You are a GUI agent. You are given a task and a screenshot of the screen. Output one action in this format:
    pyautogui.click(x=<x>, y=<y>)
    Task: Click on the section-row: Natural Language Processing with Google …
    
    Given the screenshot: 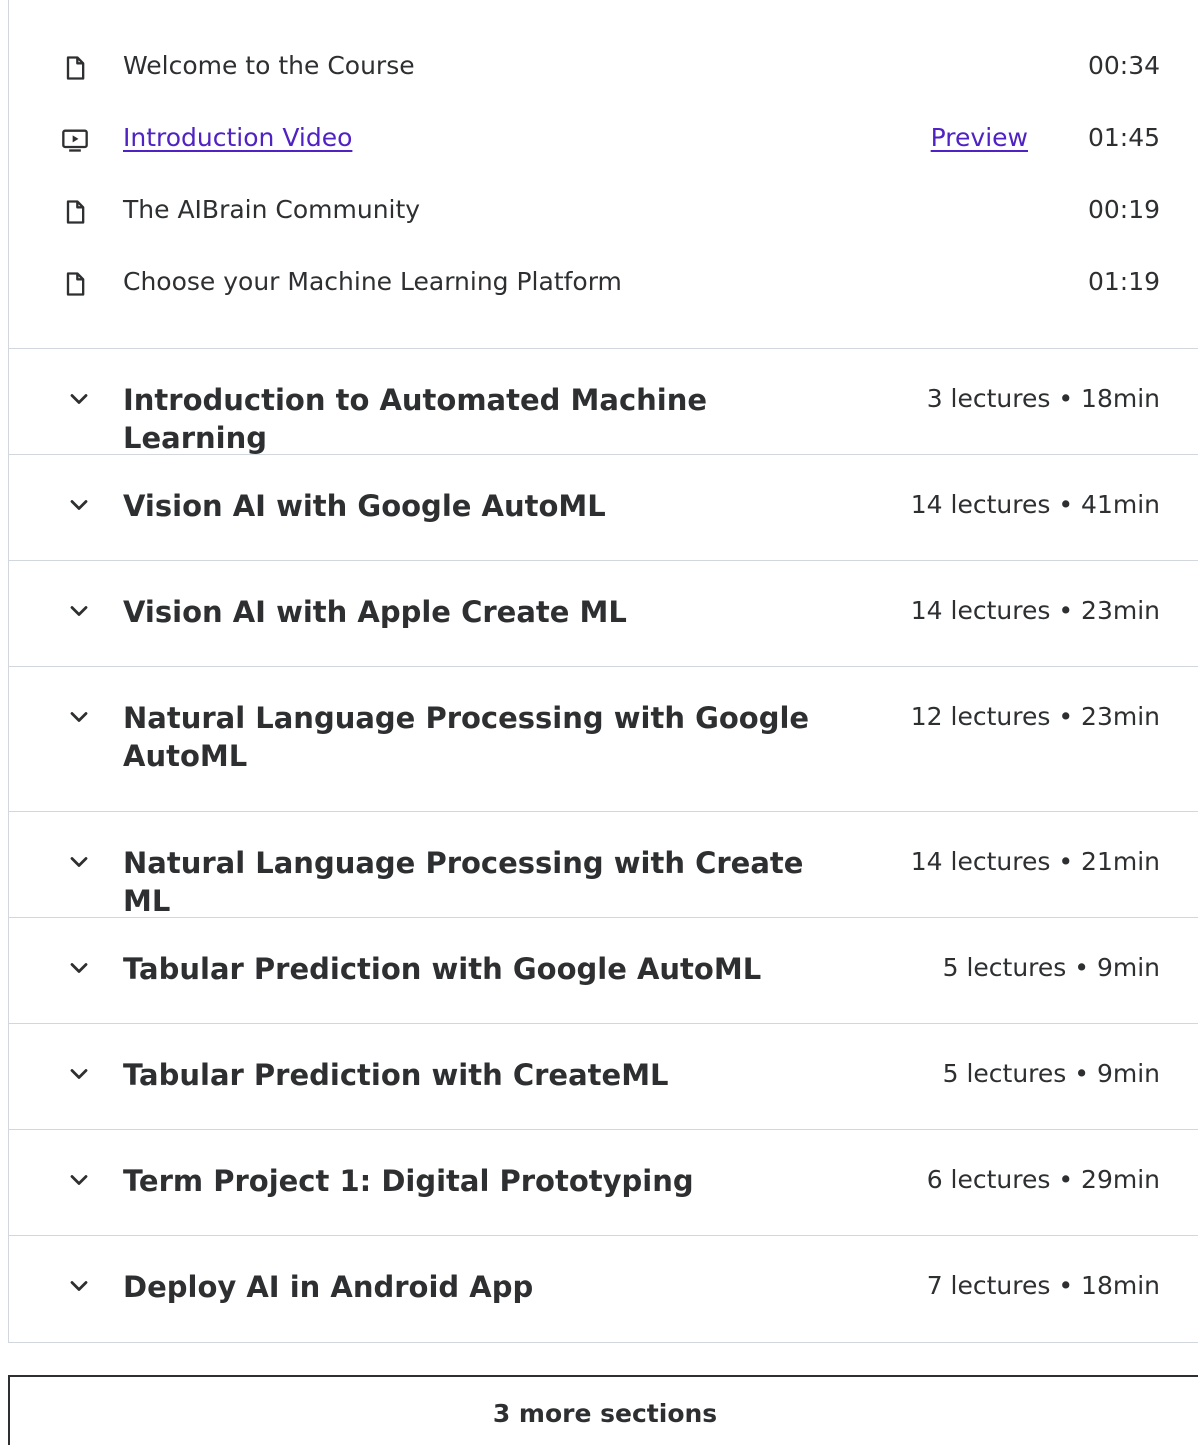 What is the action you would take?
    pyautogui.click(x=603, y=739)
    